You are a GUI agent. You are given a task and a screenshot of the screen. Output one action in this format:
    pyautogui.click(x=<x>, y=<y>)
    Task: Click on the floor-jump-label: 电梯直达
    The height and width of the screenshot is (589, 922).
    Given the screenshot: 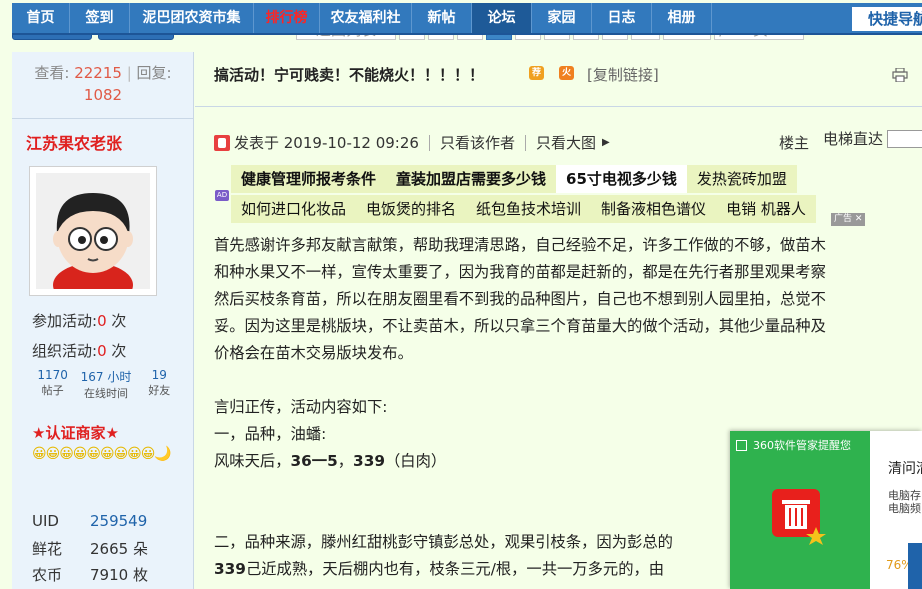 What is the action you would take?
    pyautogui.click(x=853, y=139)
    